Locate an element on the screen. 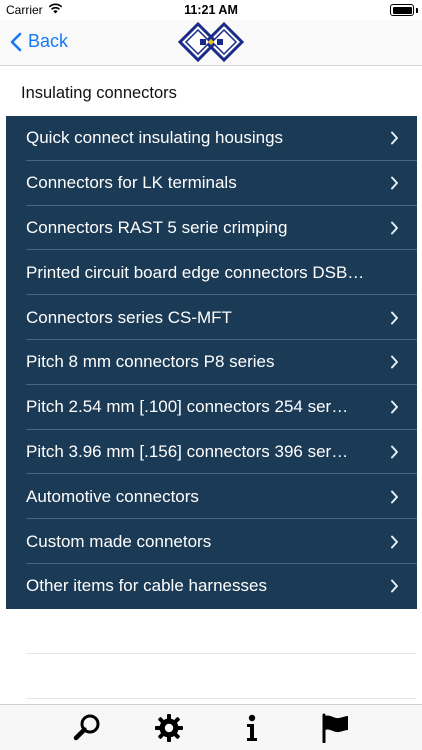  info-tab is located at coordinates (252, 728).